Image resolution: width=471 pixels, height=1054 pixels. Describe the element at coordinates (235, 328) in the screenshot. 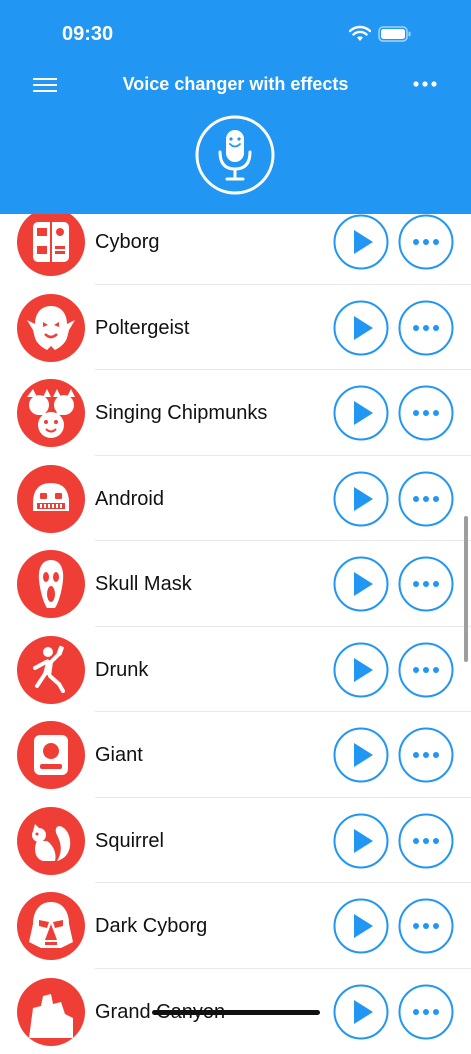

I see `list-item: Poltergeist` at that location.